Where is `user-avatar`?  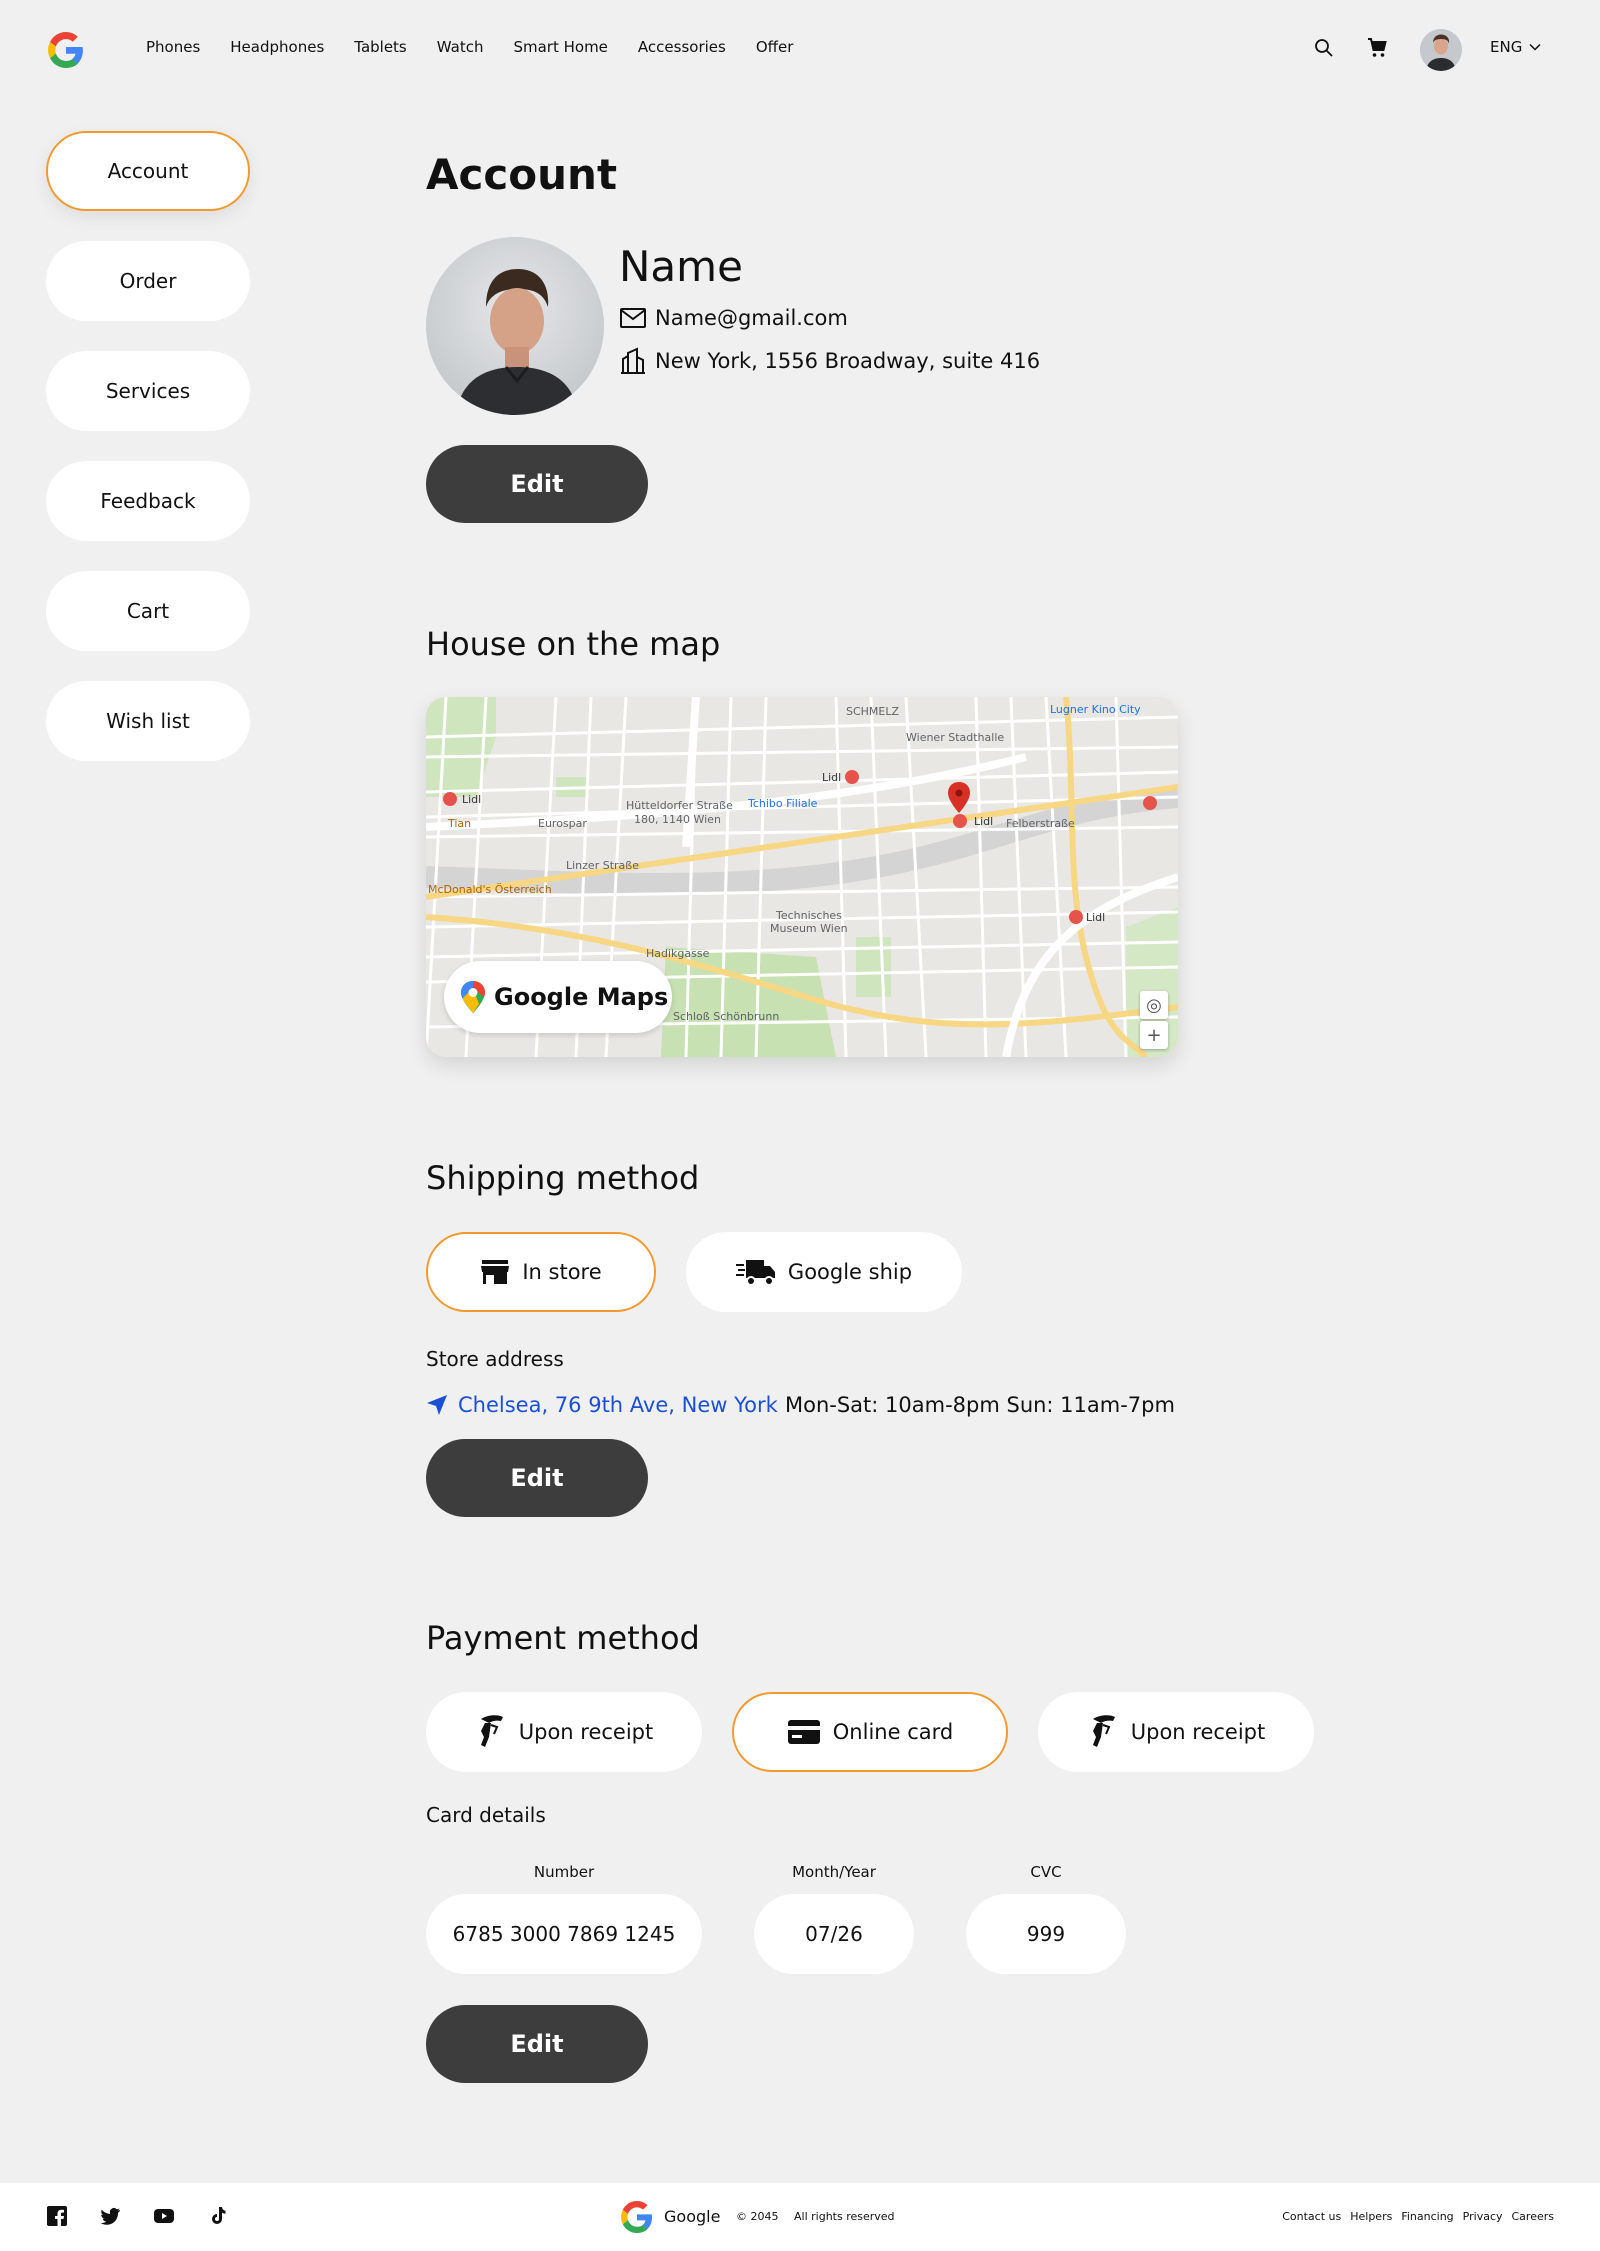 user-avatar is located at coordinates (1441, 50).